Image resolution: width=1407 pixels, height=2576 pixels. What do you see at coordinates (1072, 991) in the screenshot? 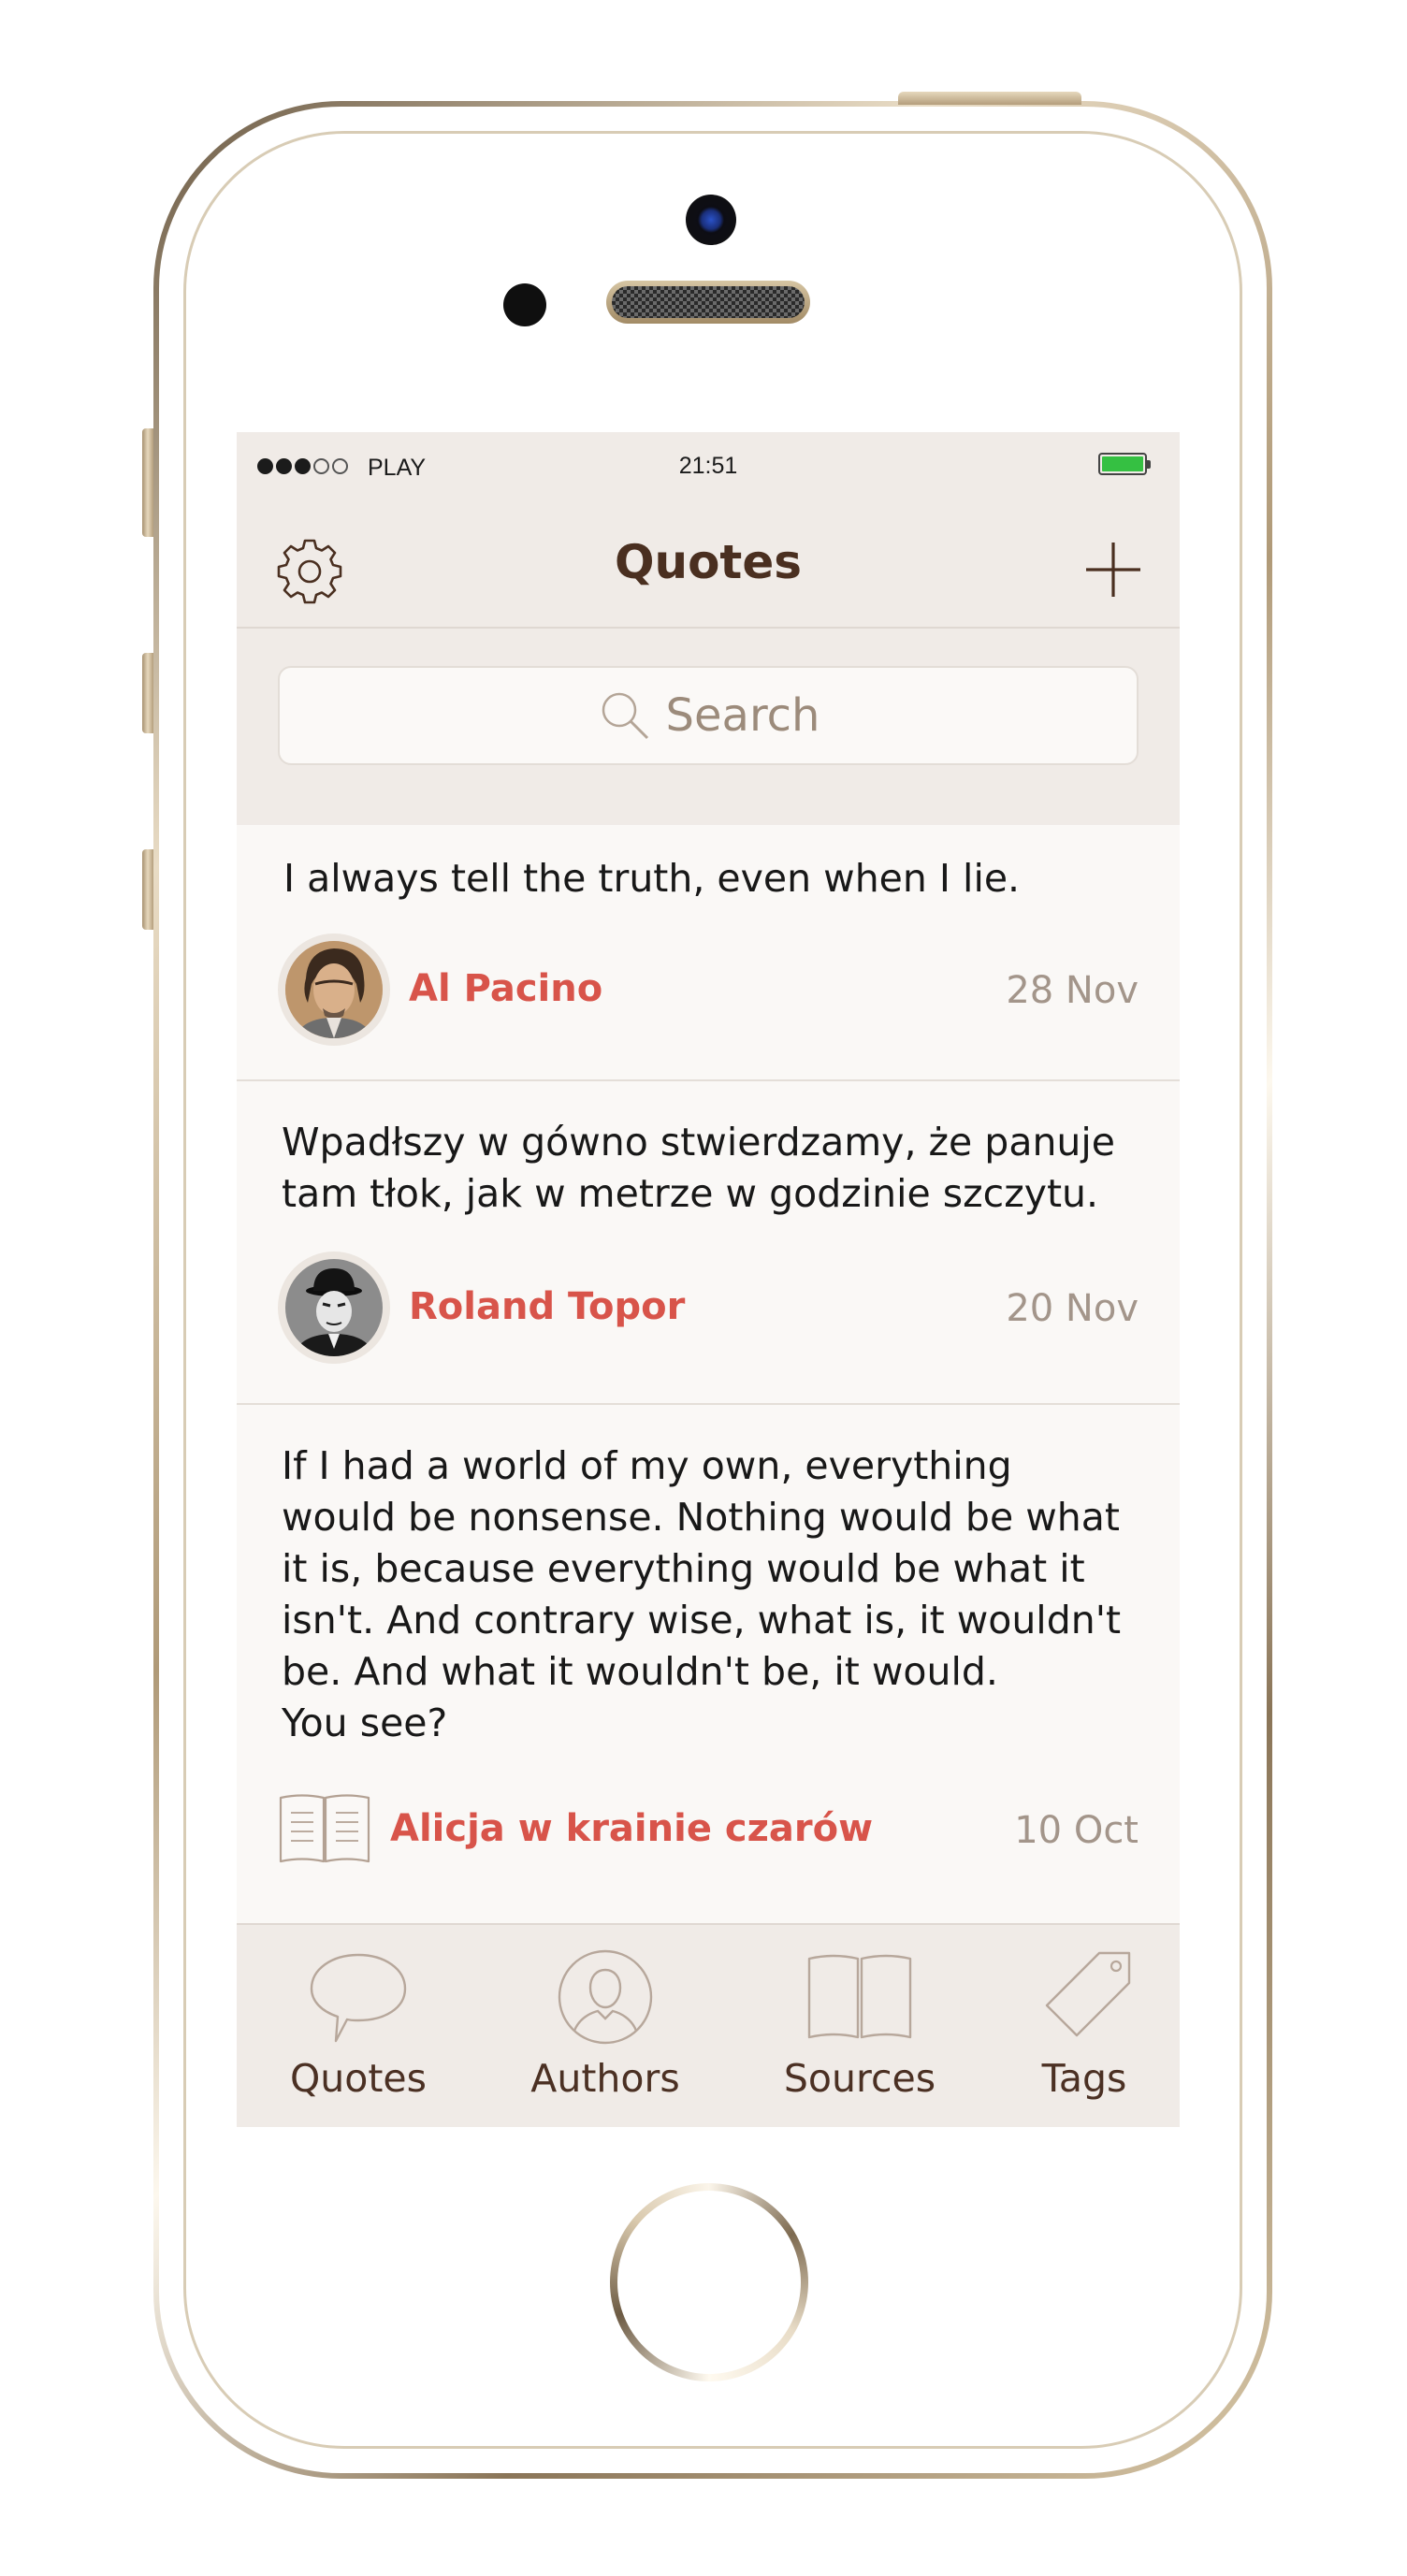
I see `quote-date: 28 Nov` at bounding box center [1072, 991].